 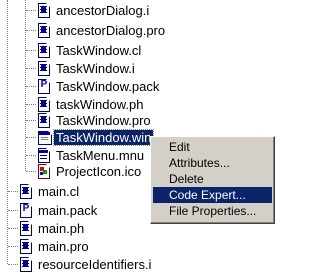 I want to click on tree-item-label: main.pack, so click(x=68, y=210).